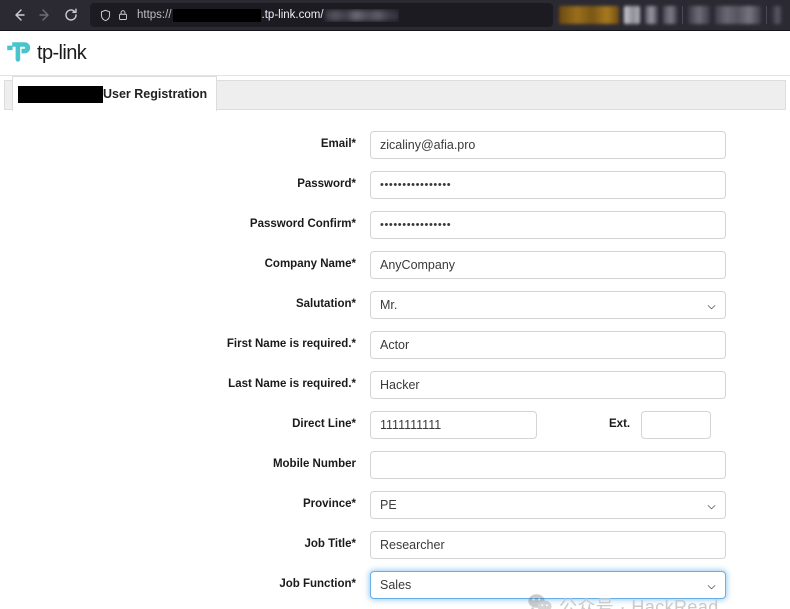 The height and width of the screenshot is (609, 790). I want to click on label-first-name: First Name is required.*, so click(291, 344).